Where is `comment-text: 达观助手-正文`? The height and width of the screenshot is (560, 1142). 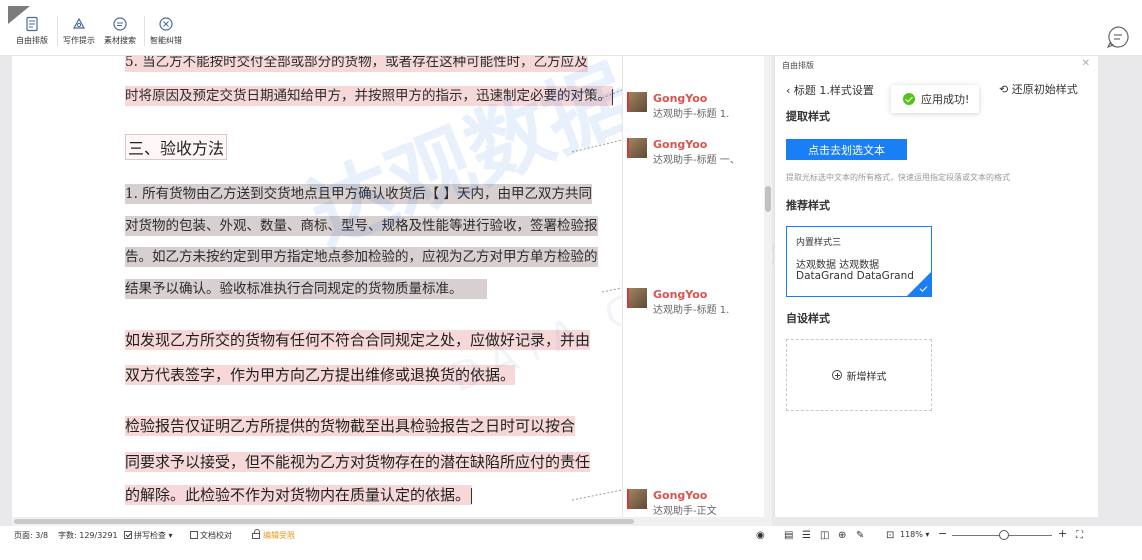 comment-text: 达观助手-正文 is located at coordinates (685, 511).